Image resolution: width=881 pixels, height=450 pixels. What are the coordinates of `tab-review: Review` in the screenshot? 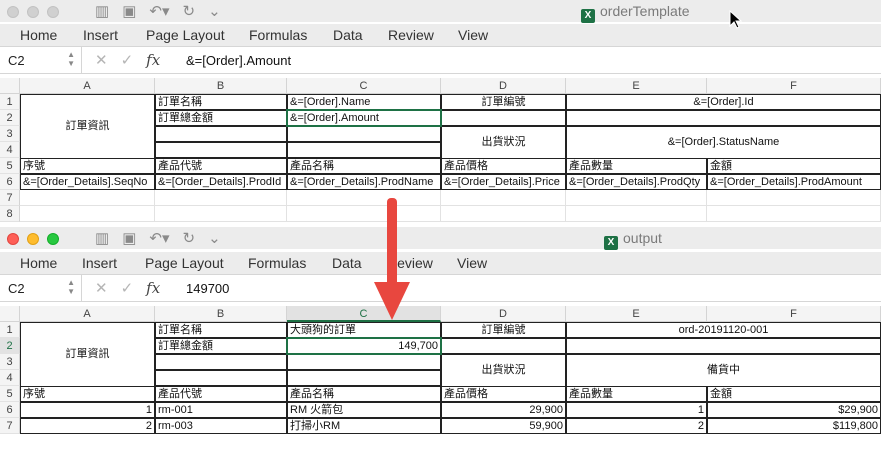 It's located at (411, 35).